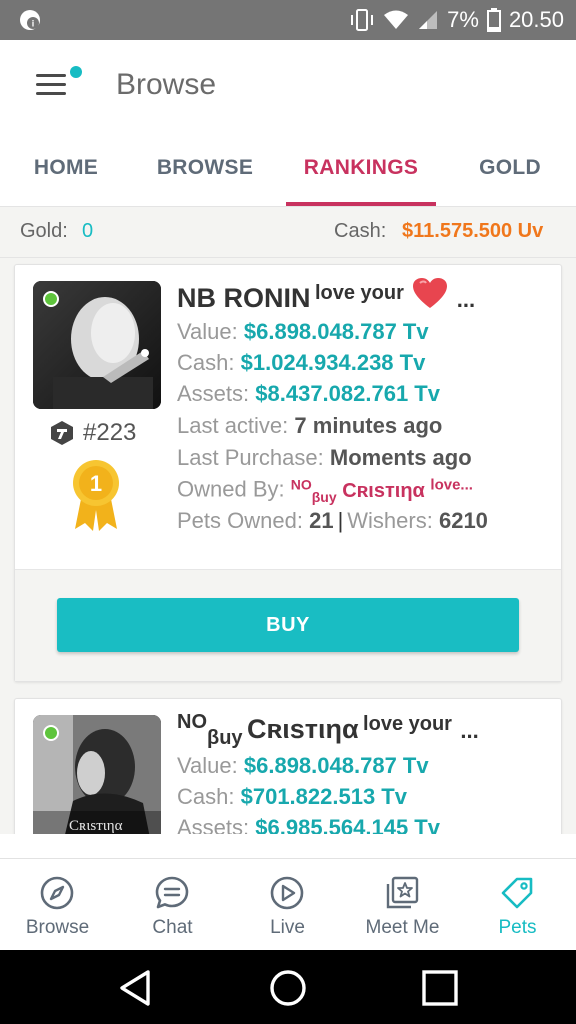 This screenshot has width=576, height=1024. Describe the element at coordinates (301, 484) in the screenshot. I see `owner-name-sup: NO` at that location.